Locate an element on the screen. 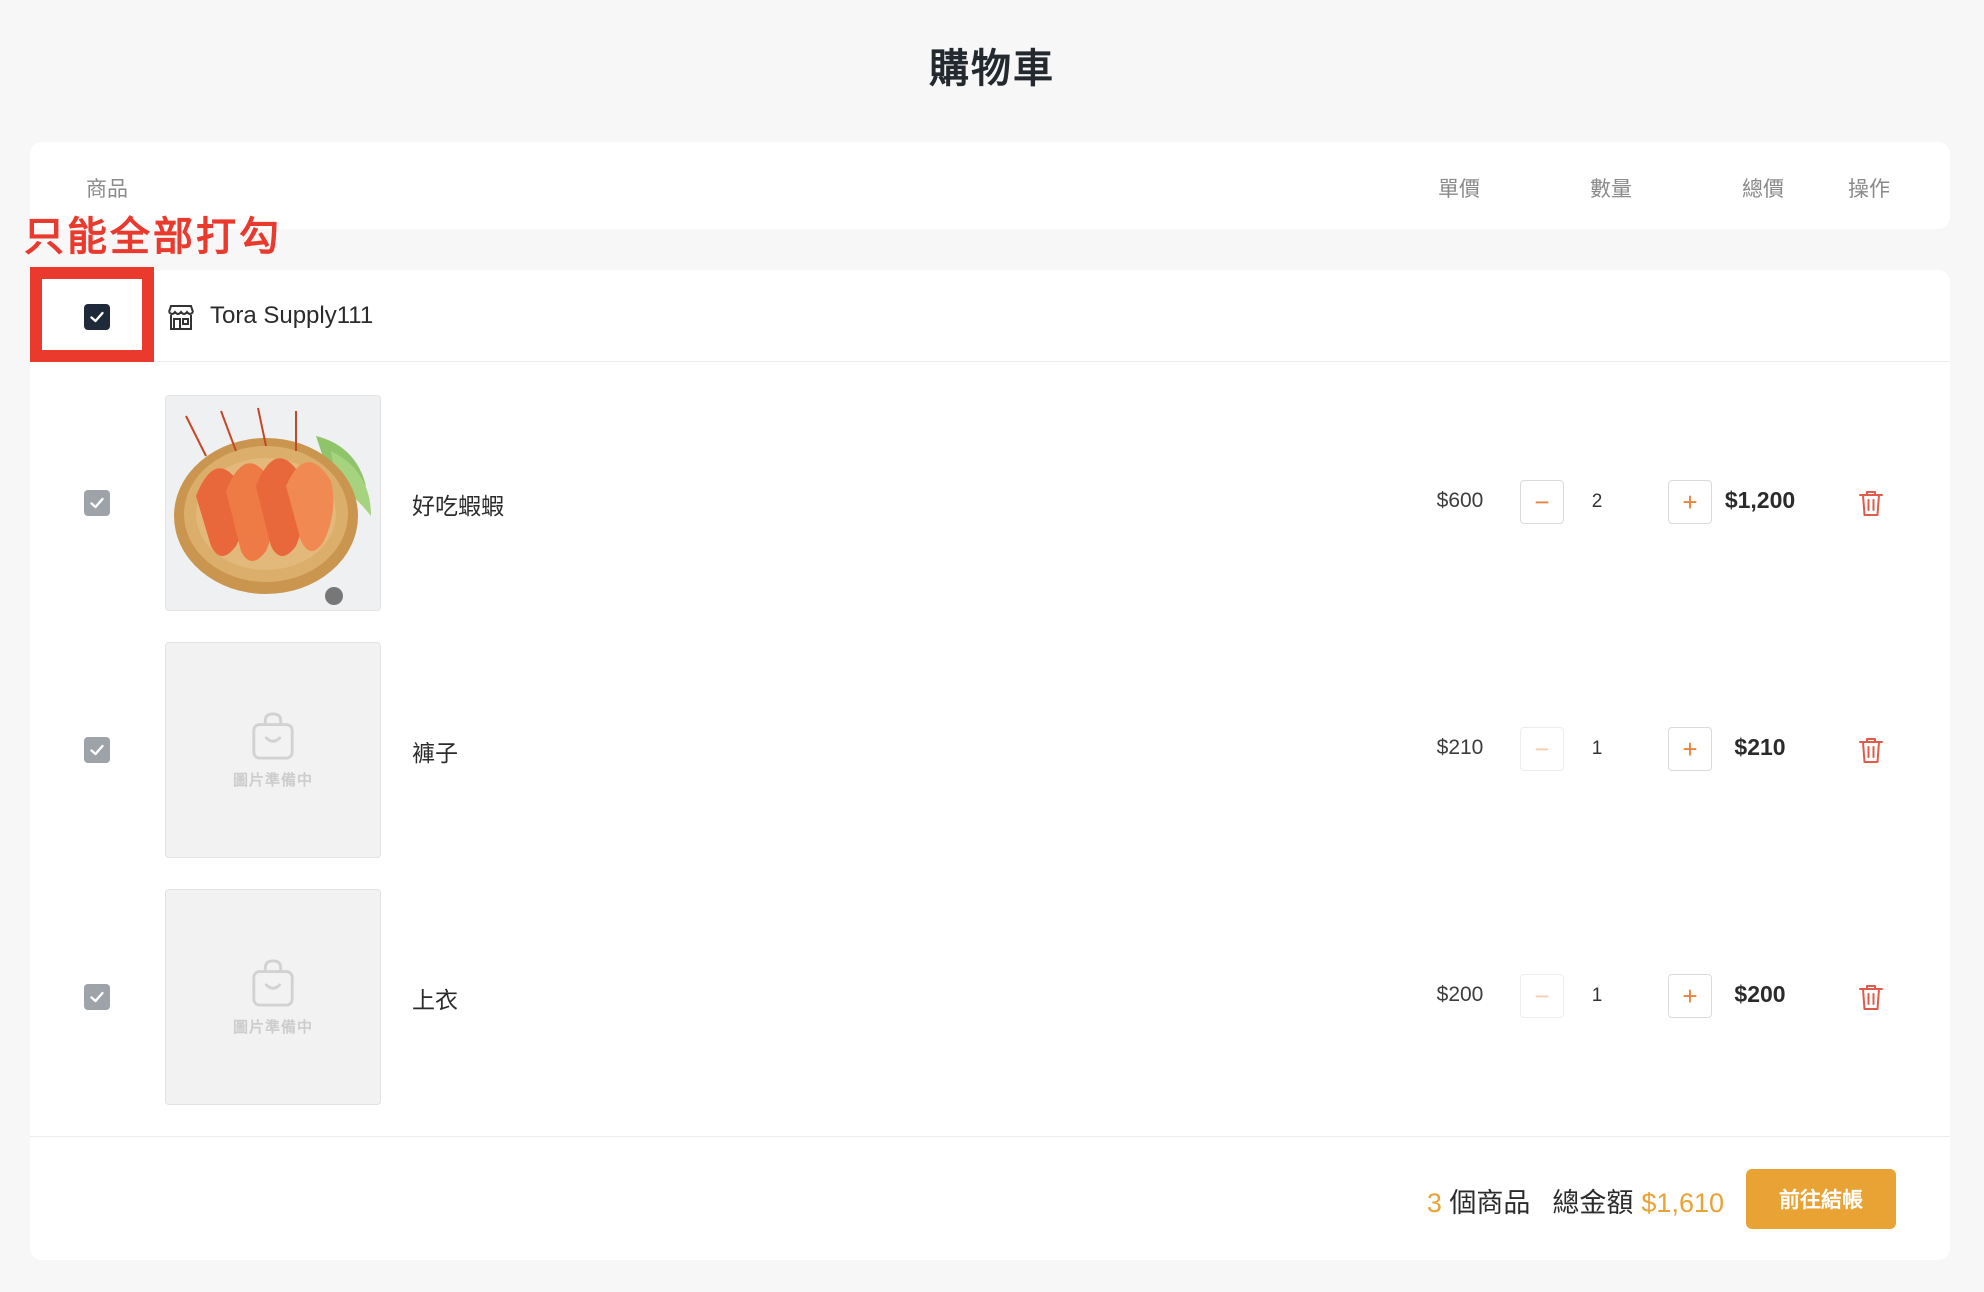  cart-summary-footer: 3 個商品 總金額 $1,610 前往結帳 is located at coordinates (990, 1198).